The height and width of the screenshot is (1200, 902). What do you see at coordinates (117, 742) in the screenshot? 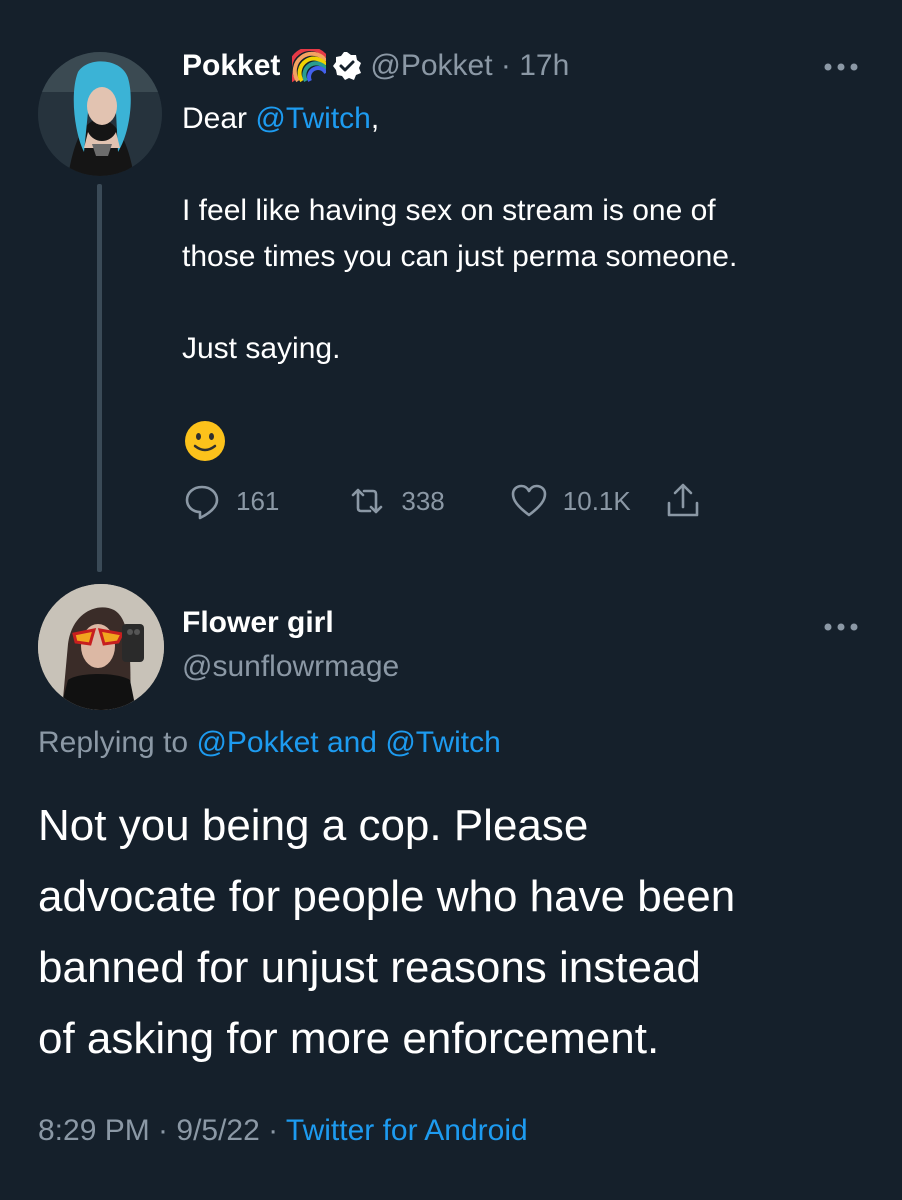
I see `replying-prefix: Replying to` at bounding box center [117, 742].